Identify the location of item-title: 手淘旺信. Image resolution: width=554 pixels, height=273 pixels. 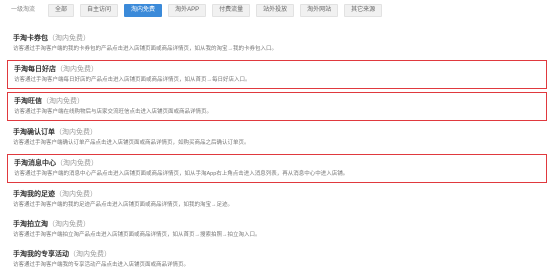
(28, 101).